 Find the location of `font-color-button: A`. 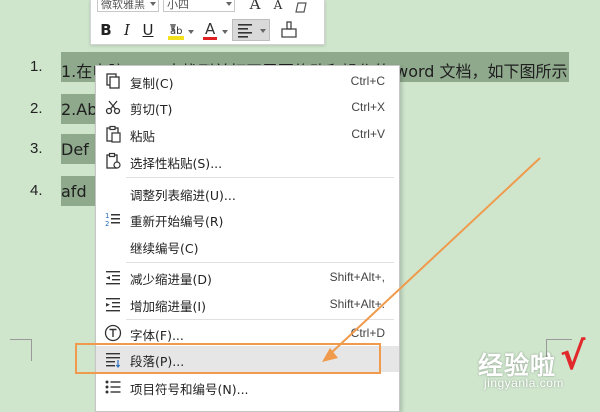

font-color-button: A is located at coordinates (210, 30).